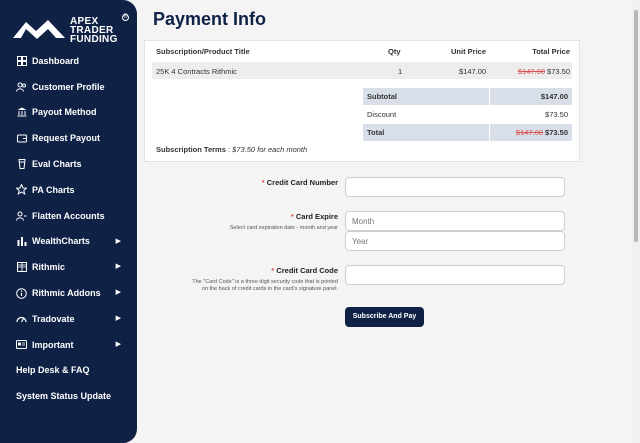 This screenshot has height=443, width=640. I want to click on sidebar-item-tradovate: Tradovate ▶, so click(68, 319).